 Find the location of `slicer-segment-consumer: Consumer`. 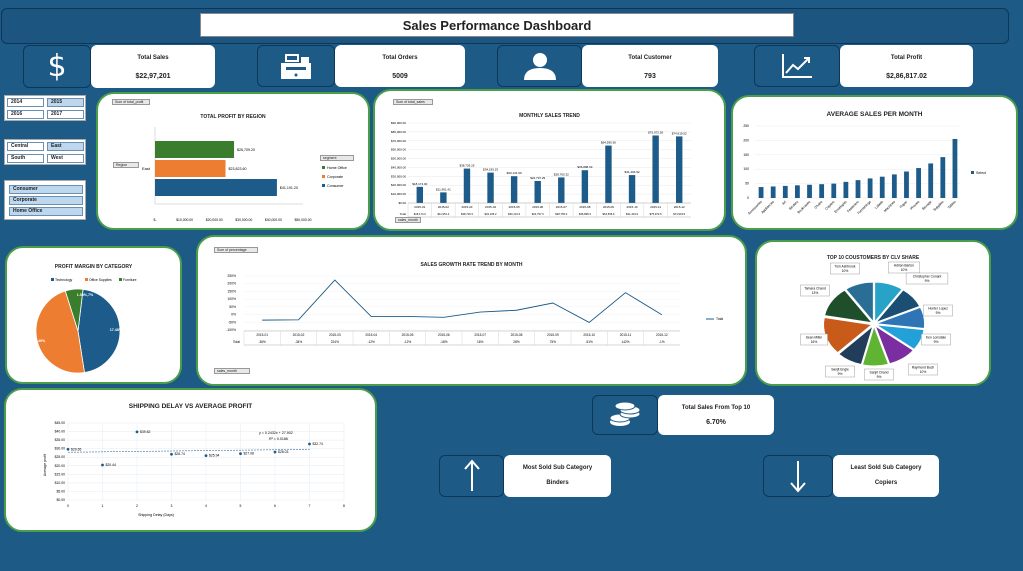

slicer-segment-consumer: Consumer is located at coordinates (46, 189).